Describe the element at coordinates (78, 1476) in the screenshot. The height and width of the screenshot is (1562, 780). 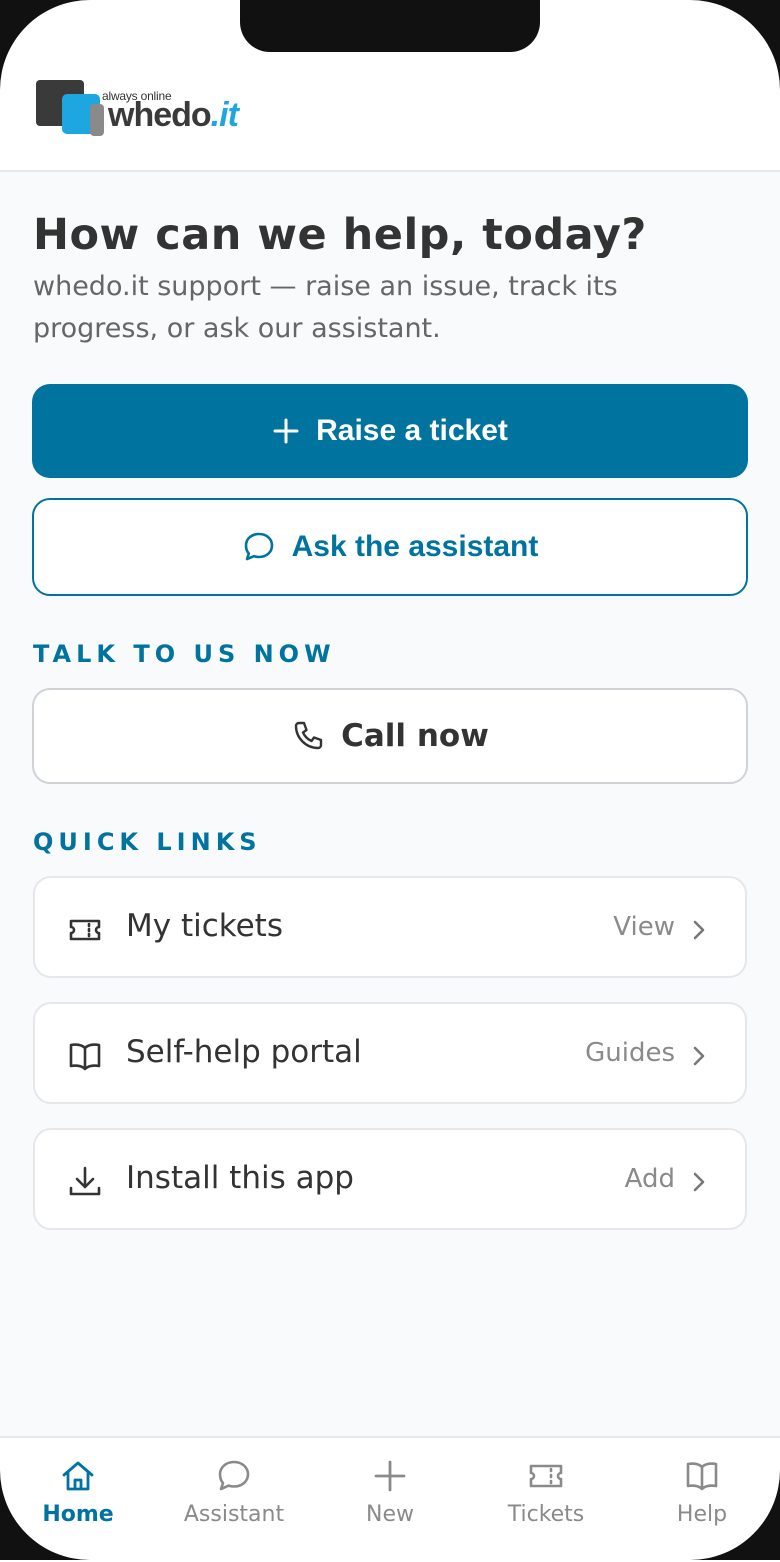
I see `home-icon` at that location.